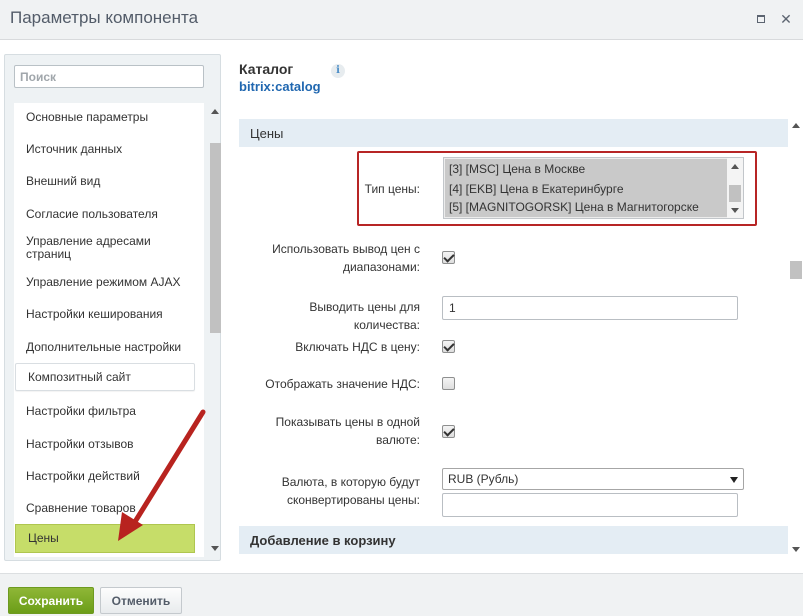 Image resolution: width=803 pixels, height=616 pixels. What do you see at coordinates (105, 538) in the screenshot?
I see `sidebar-item-prices: Цены` at bounding box center [105, 538].